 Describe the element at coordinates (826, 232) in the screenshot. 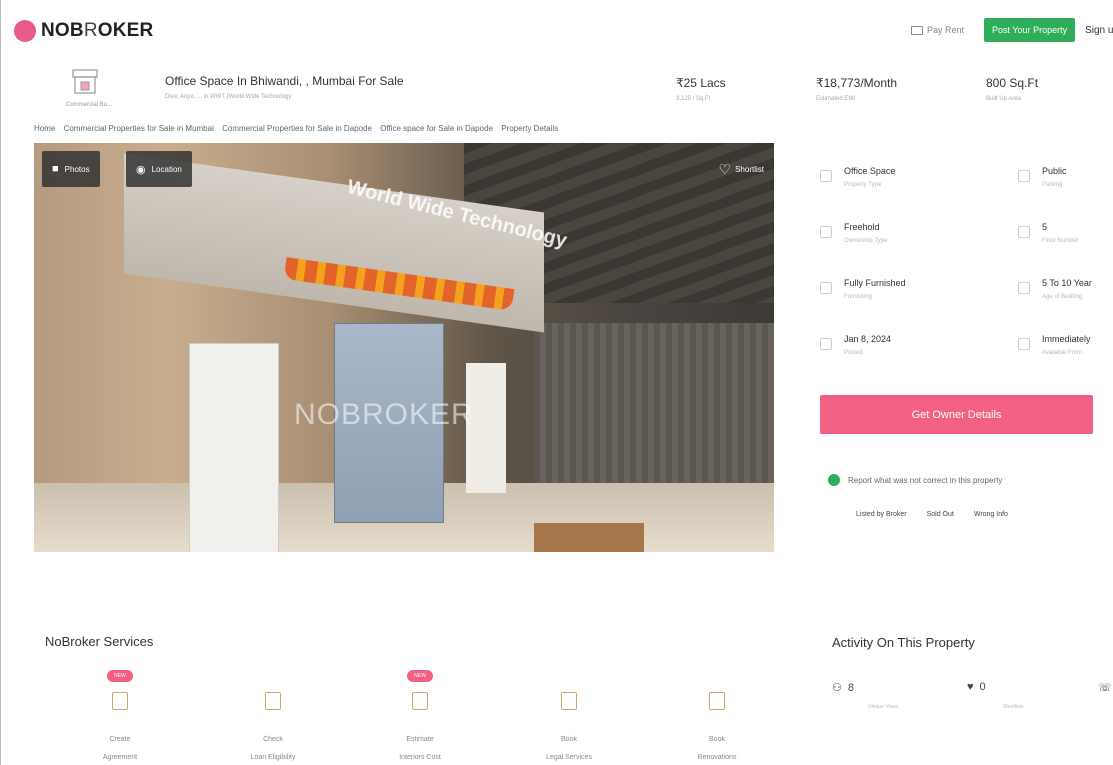

I see `key-icon` at that location.